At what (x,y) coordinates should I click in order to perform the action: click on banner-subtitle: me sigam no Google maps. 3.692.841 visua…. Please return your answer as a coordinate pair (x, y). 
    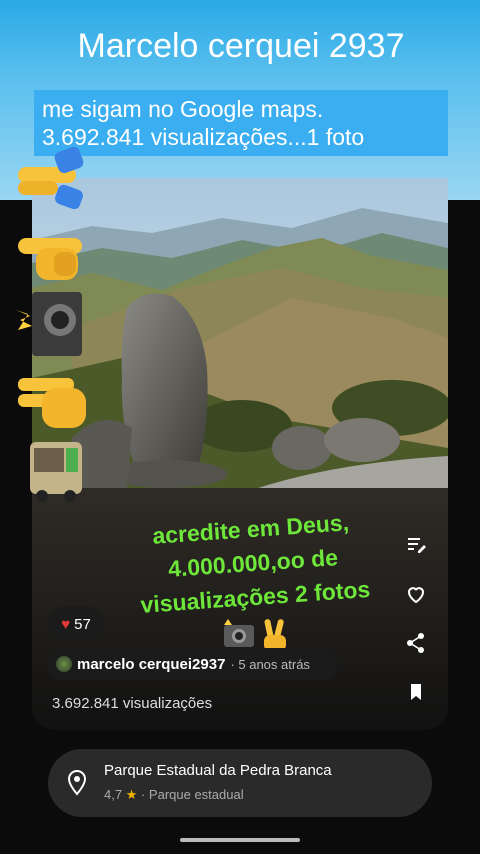
    Looking at the image, I should click on (241, 123).